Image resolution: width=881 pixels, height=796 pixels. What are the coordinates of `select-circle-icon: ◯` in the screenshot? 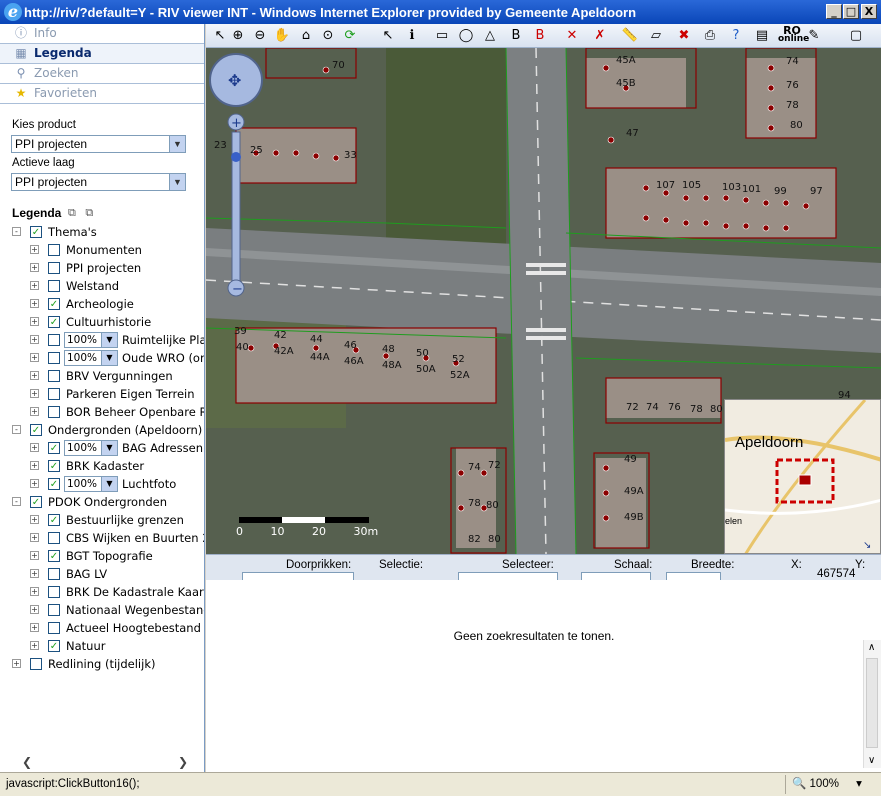 It's located at (466, 36).